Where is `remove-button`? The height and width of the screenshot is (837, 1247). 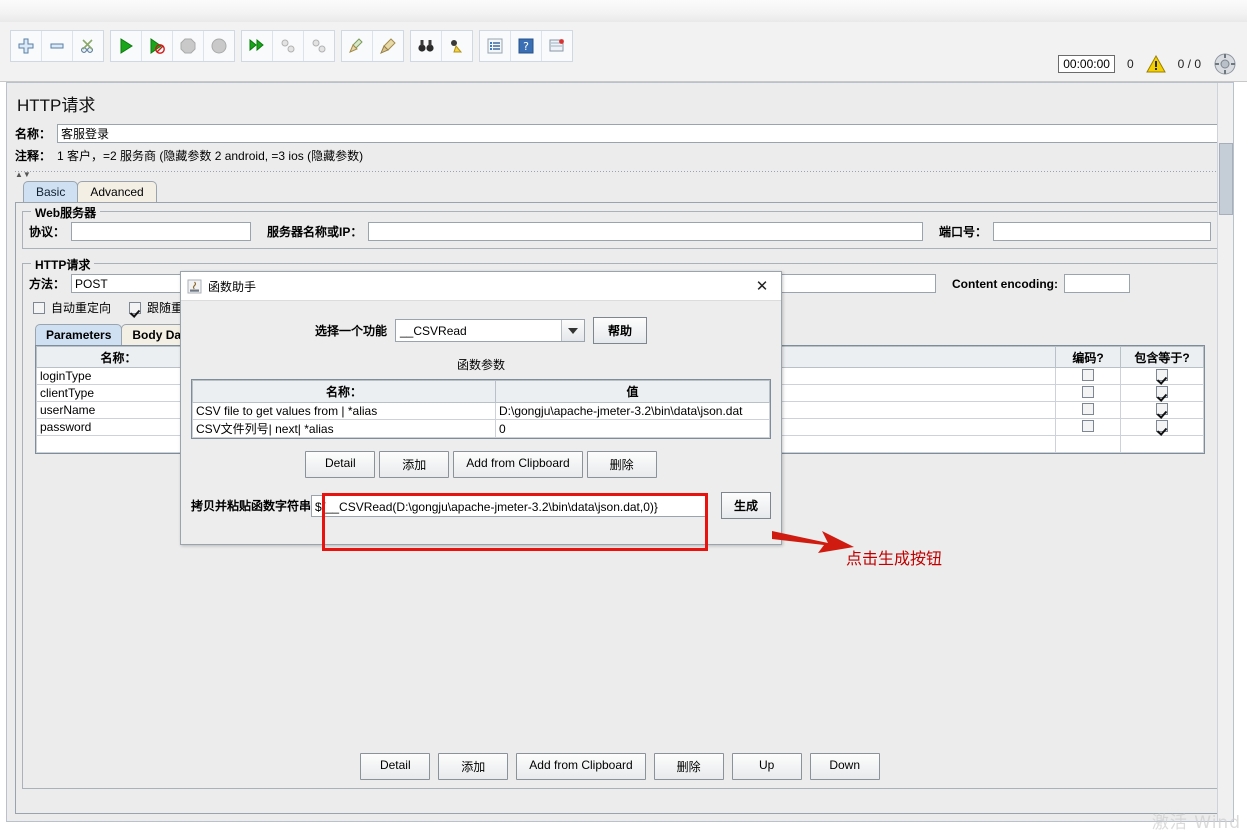 remove-button is located at coordinates (57, 46).